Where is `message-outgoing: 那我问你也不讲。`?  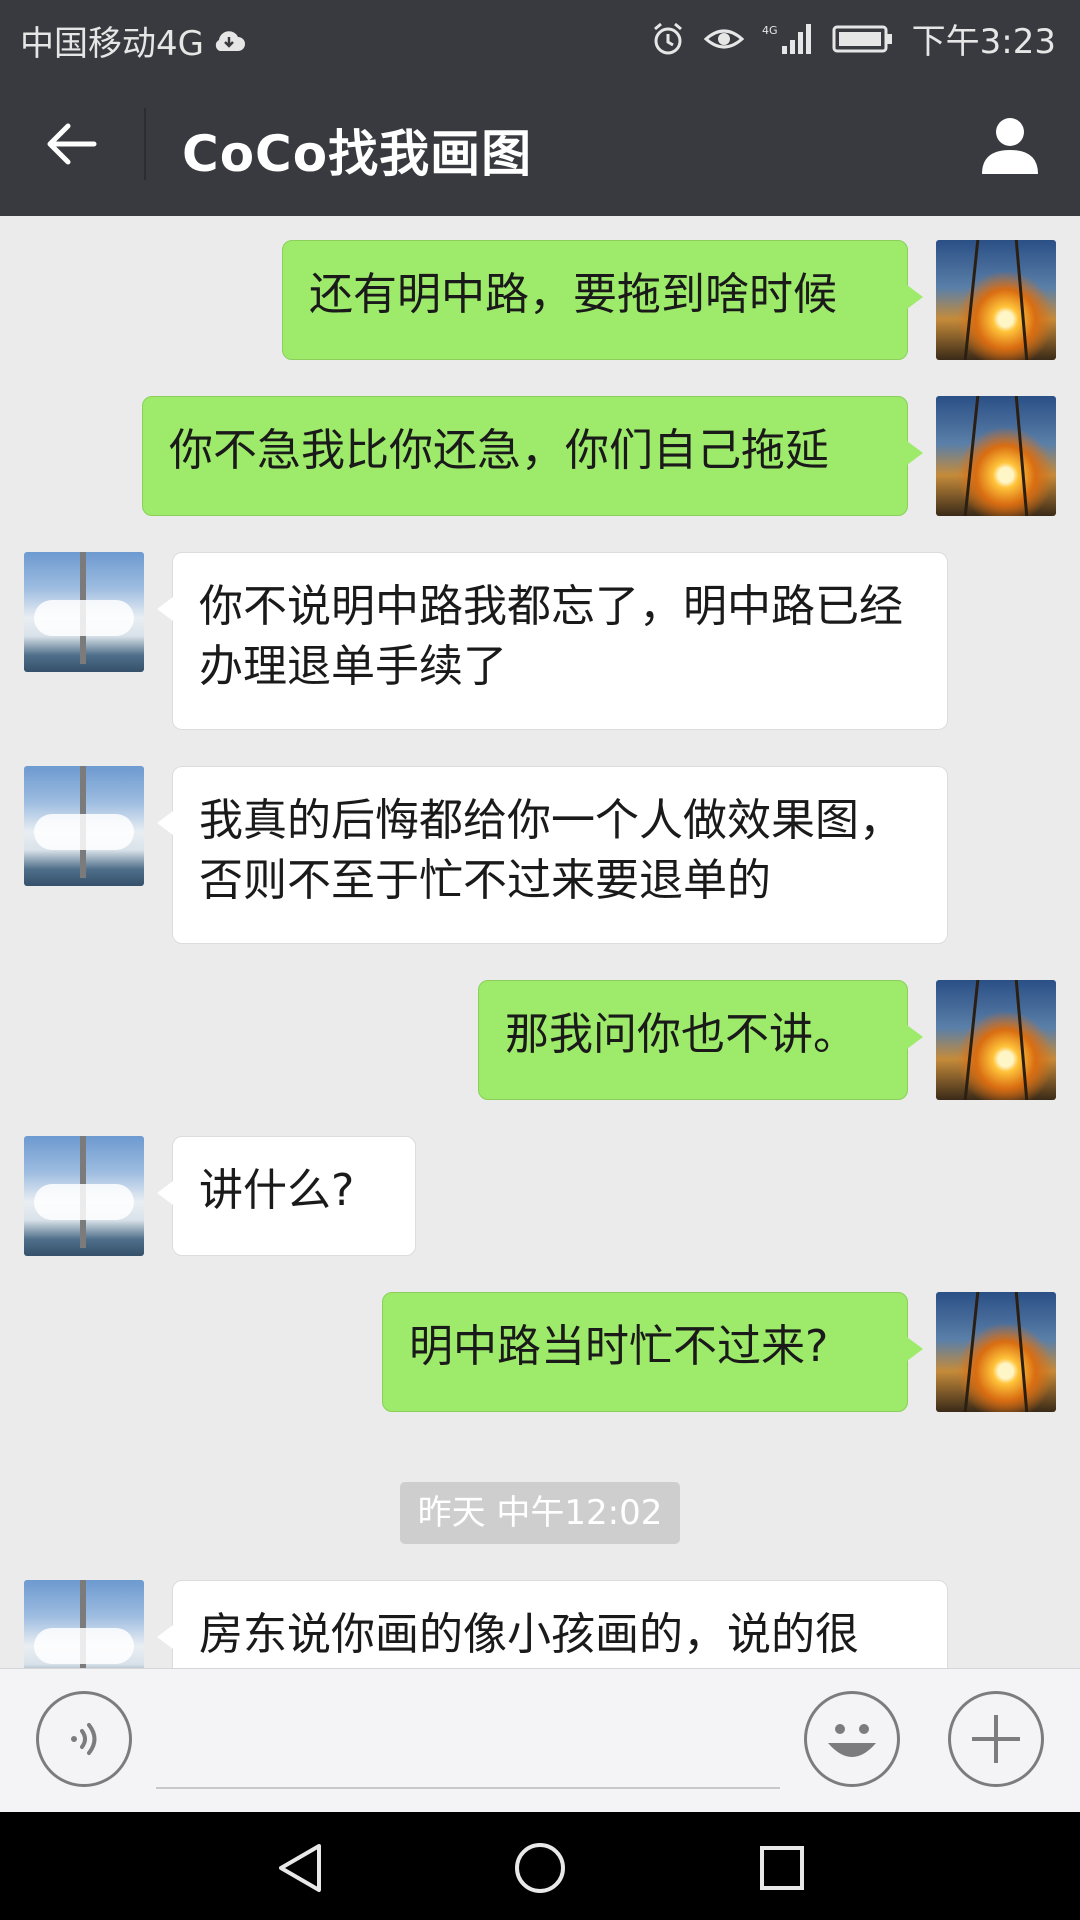
message-outgoing: 那我问你也不讲。 is located at coordinates (540, 1040).